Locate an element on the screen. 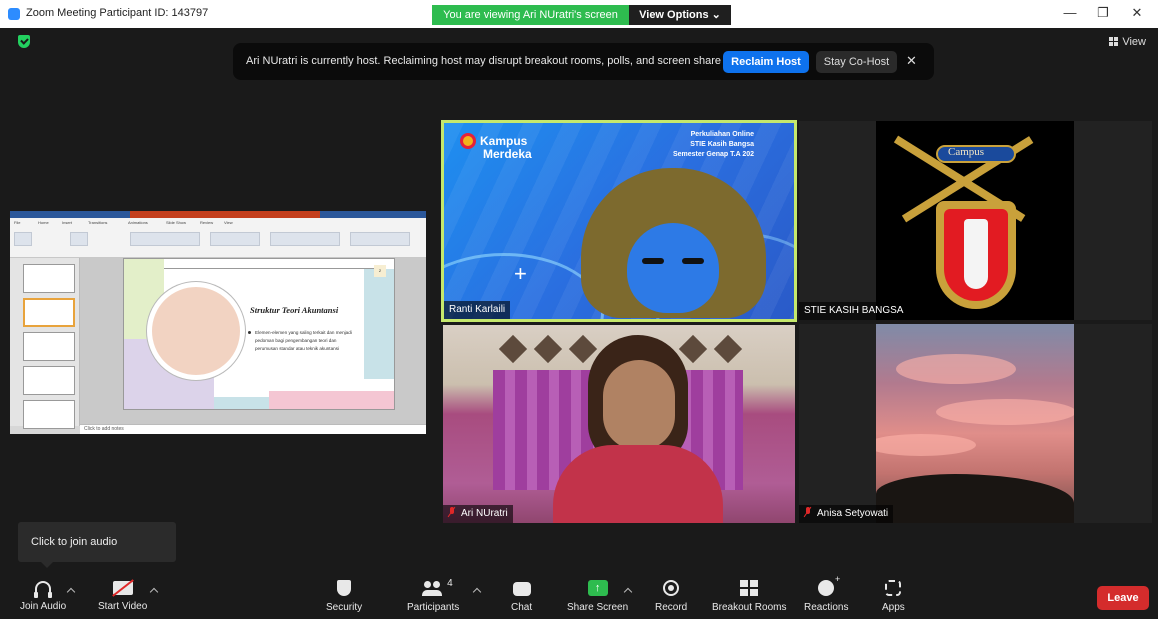 The image size is (1158, 619). stay-cohost-button: Stay Co-Host is located at coordinates (856, 62).